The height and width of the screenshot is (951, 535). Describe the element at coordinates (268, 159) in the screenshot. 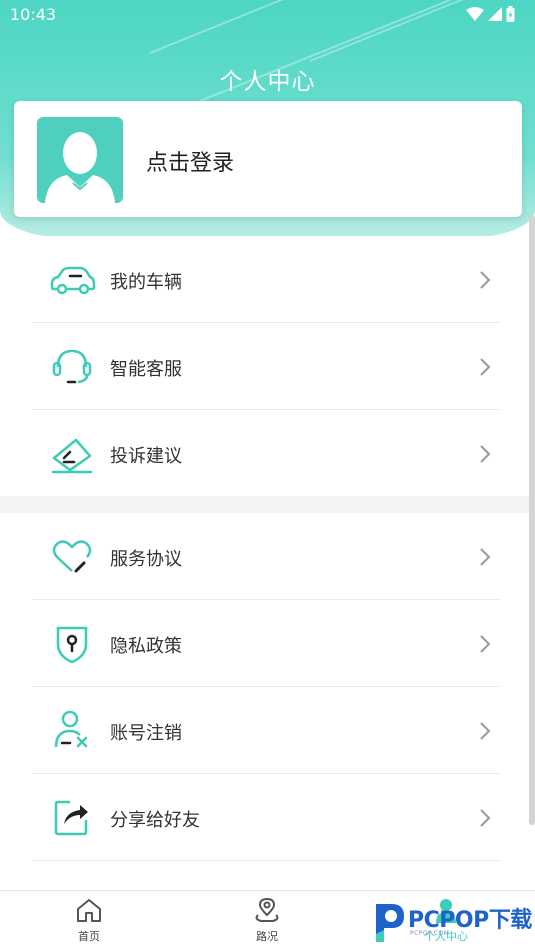

I see `login-card: 点击登录` at that location.